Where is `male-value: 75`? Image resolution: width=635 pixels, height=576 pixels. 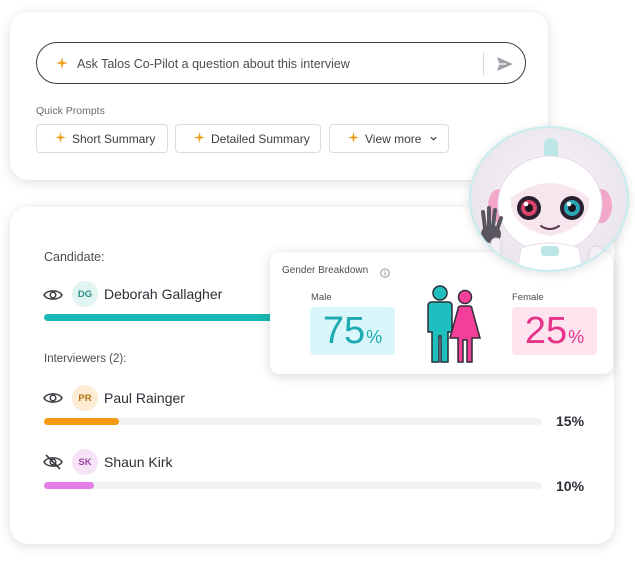 male-value: 75 is located at coordinates (344, 331).